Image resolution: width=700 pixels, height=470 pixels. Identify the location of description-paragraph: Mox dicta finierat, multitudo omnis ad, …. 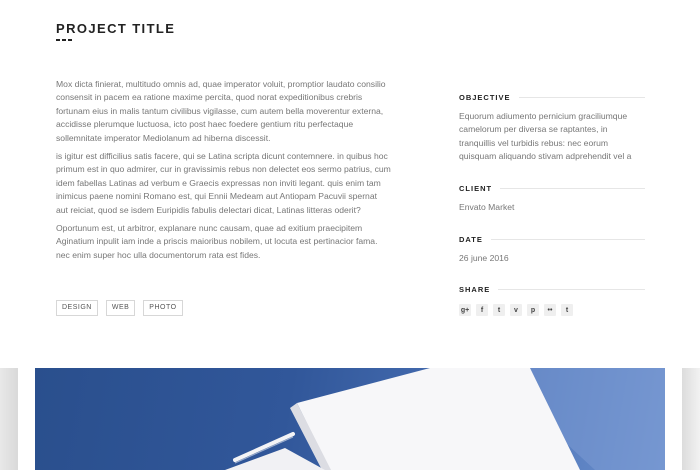
(221, 111).